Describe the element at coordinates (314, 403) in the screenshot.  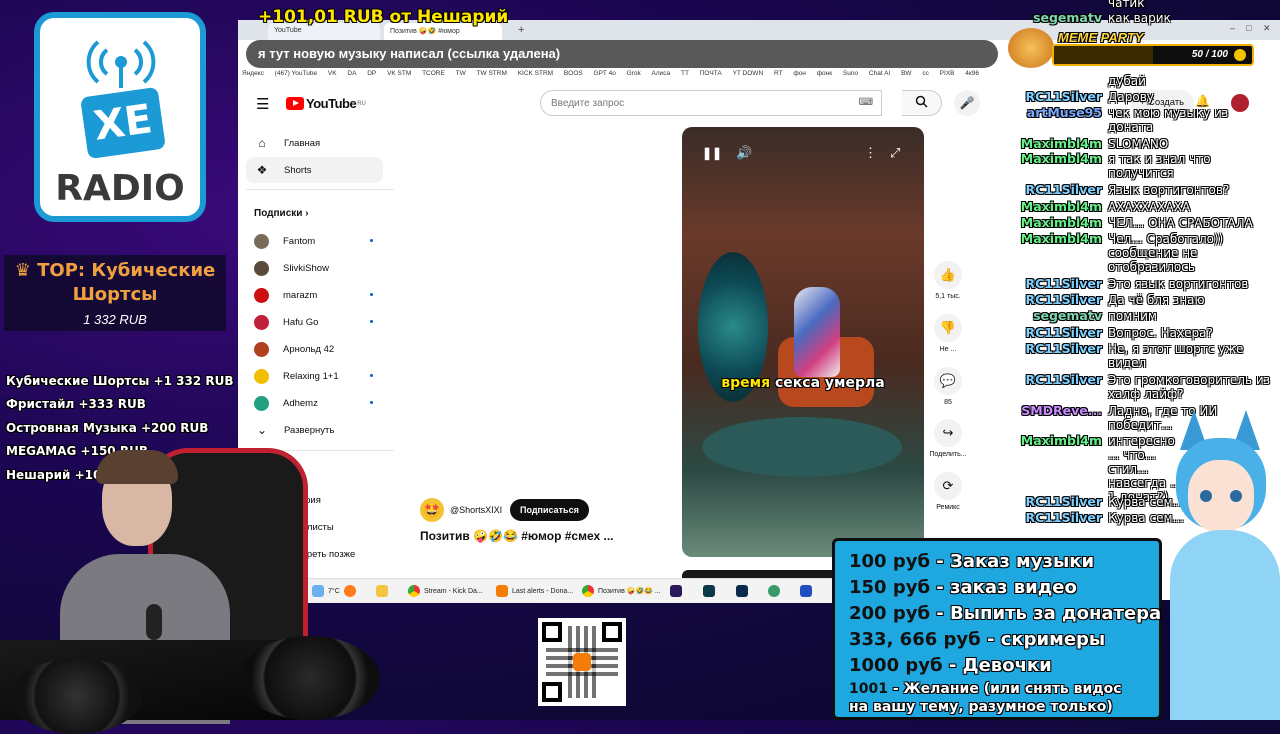
I see `sidebar-subscription: Adhemz` at that location.